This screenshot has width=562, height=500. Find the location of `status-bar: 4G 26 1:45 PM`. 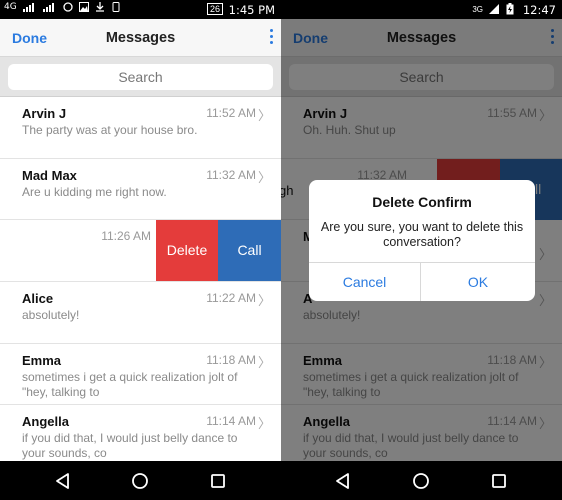

status-bar: 4G 26 1:45 PM is located at coordinates (140, 9).